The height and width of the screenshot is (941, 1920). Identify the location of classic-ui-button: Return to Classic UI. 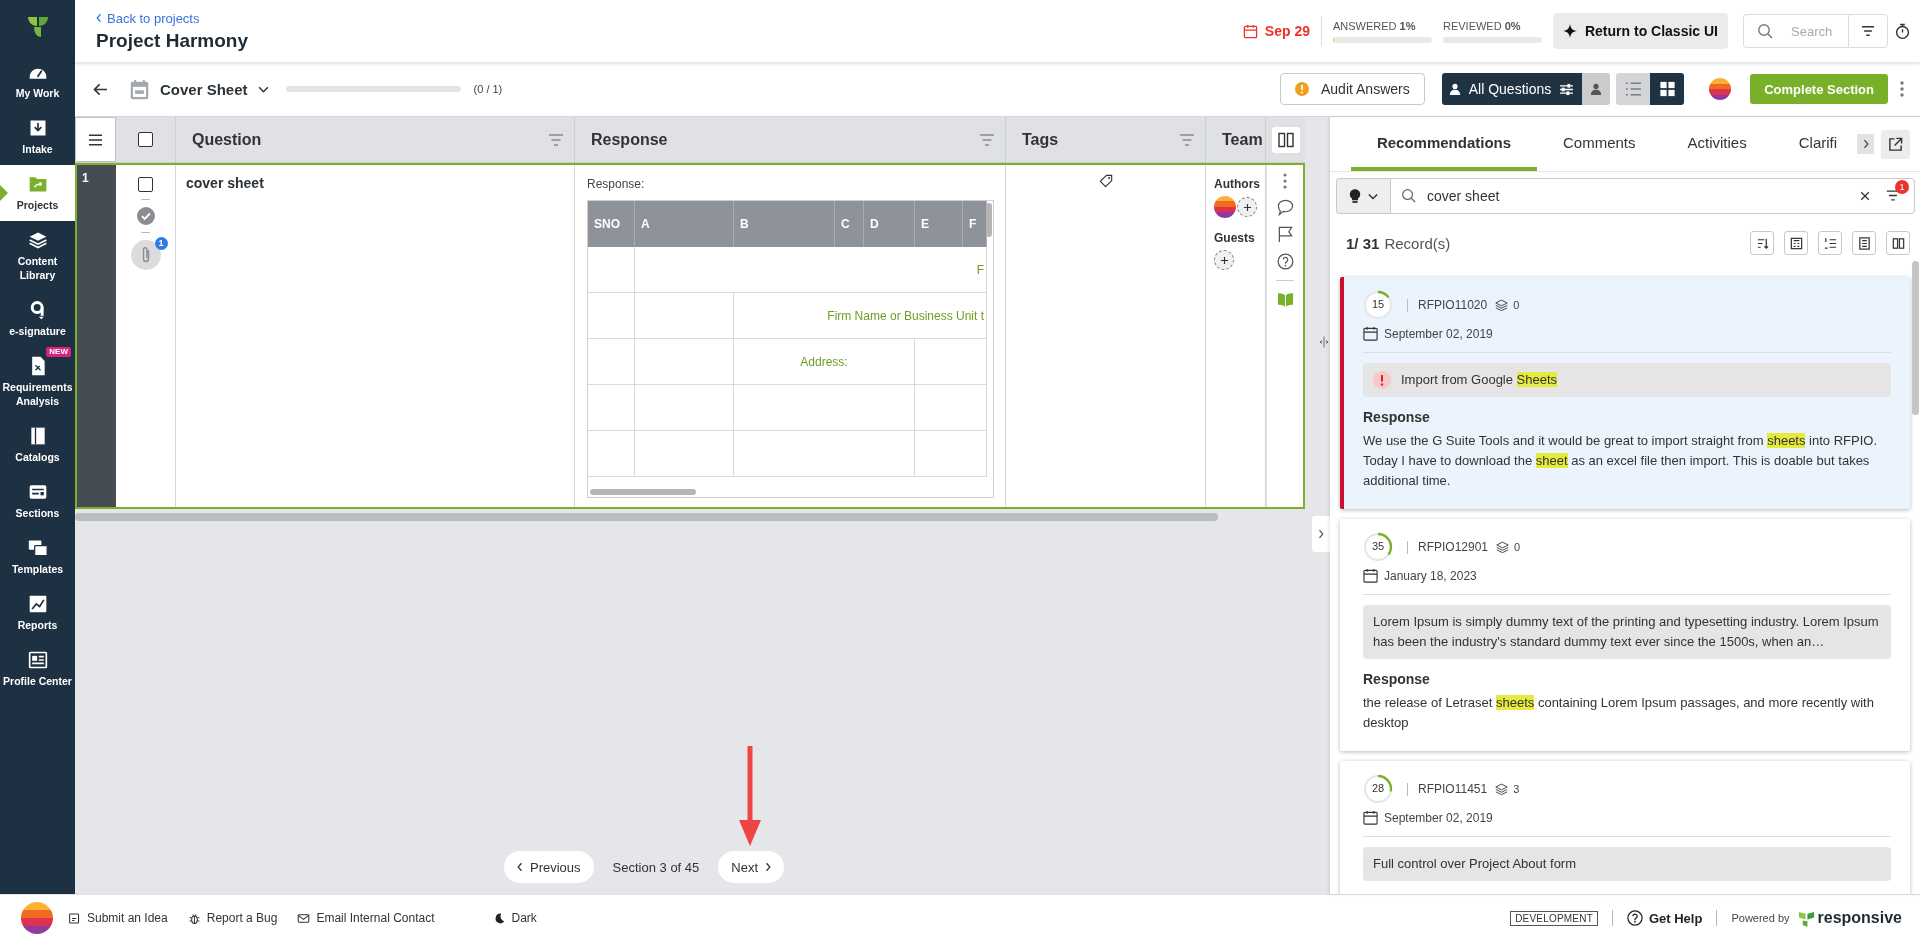
(1640, 31).